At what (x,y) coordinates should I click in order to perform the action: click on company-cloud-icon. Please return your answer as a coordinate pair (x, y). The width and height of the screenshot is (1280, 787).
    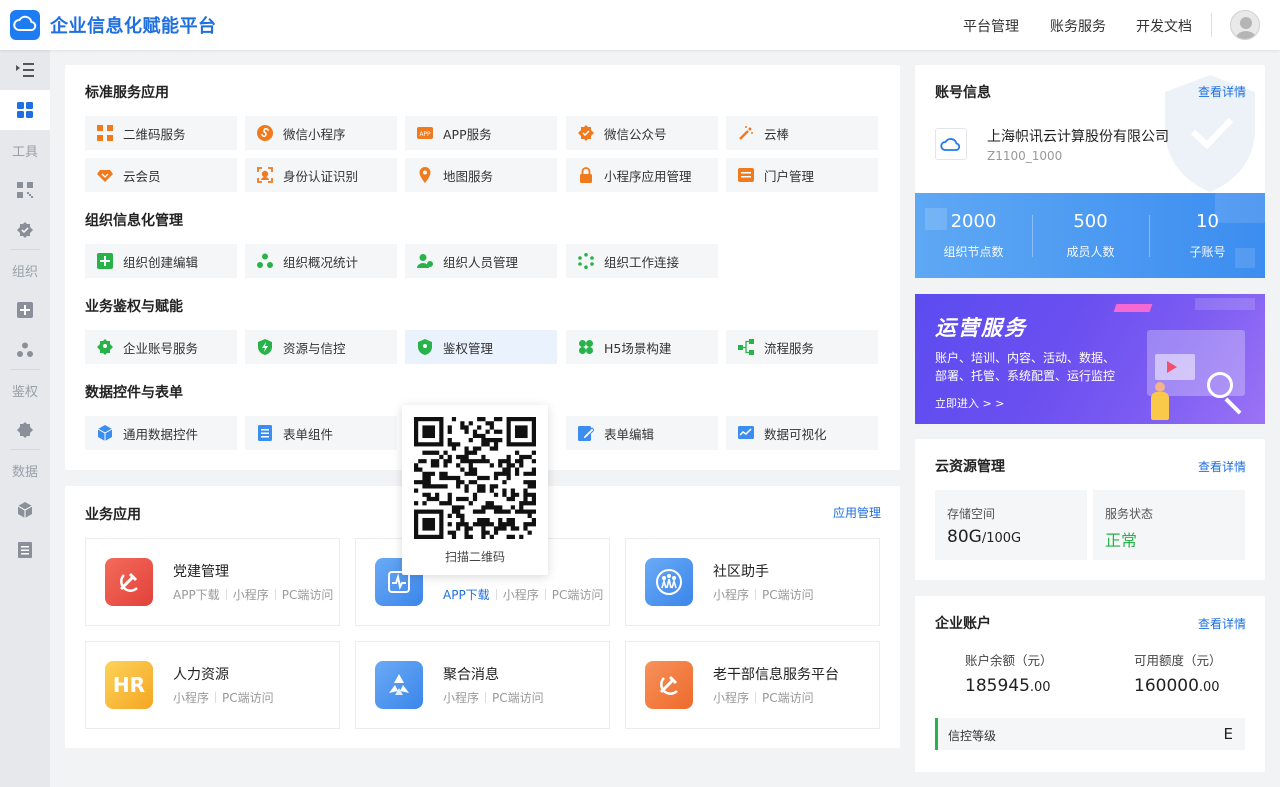
    Looking at the image, I should click on (951, 144).